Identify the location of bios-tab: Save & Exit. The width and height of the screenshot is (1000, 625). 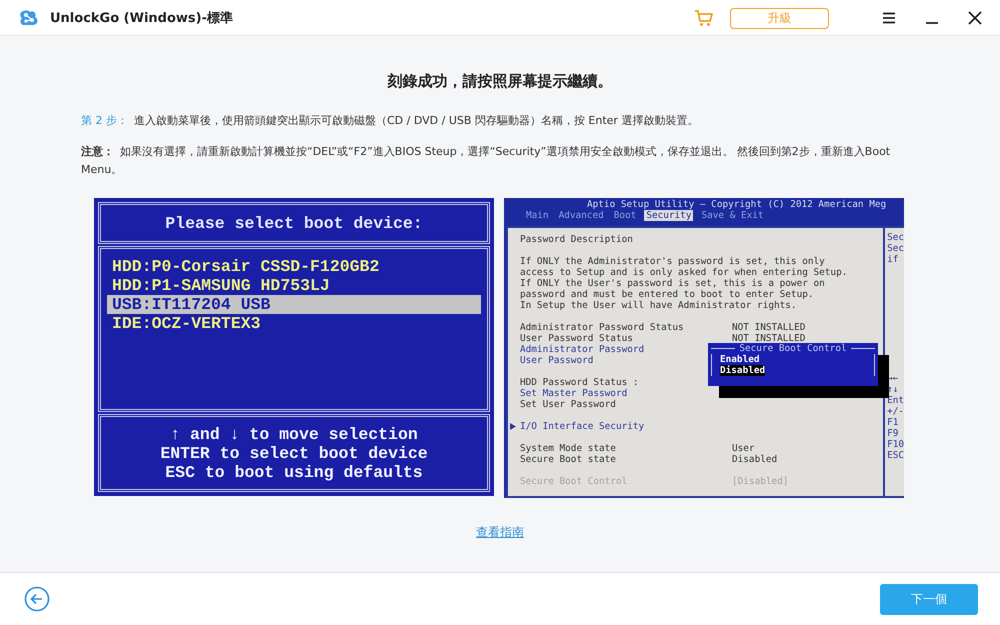
(732, 215).